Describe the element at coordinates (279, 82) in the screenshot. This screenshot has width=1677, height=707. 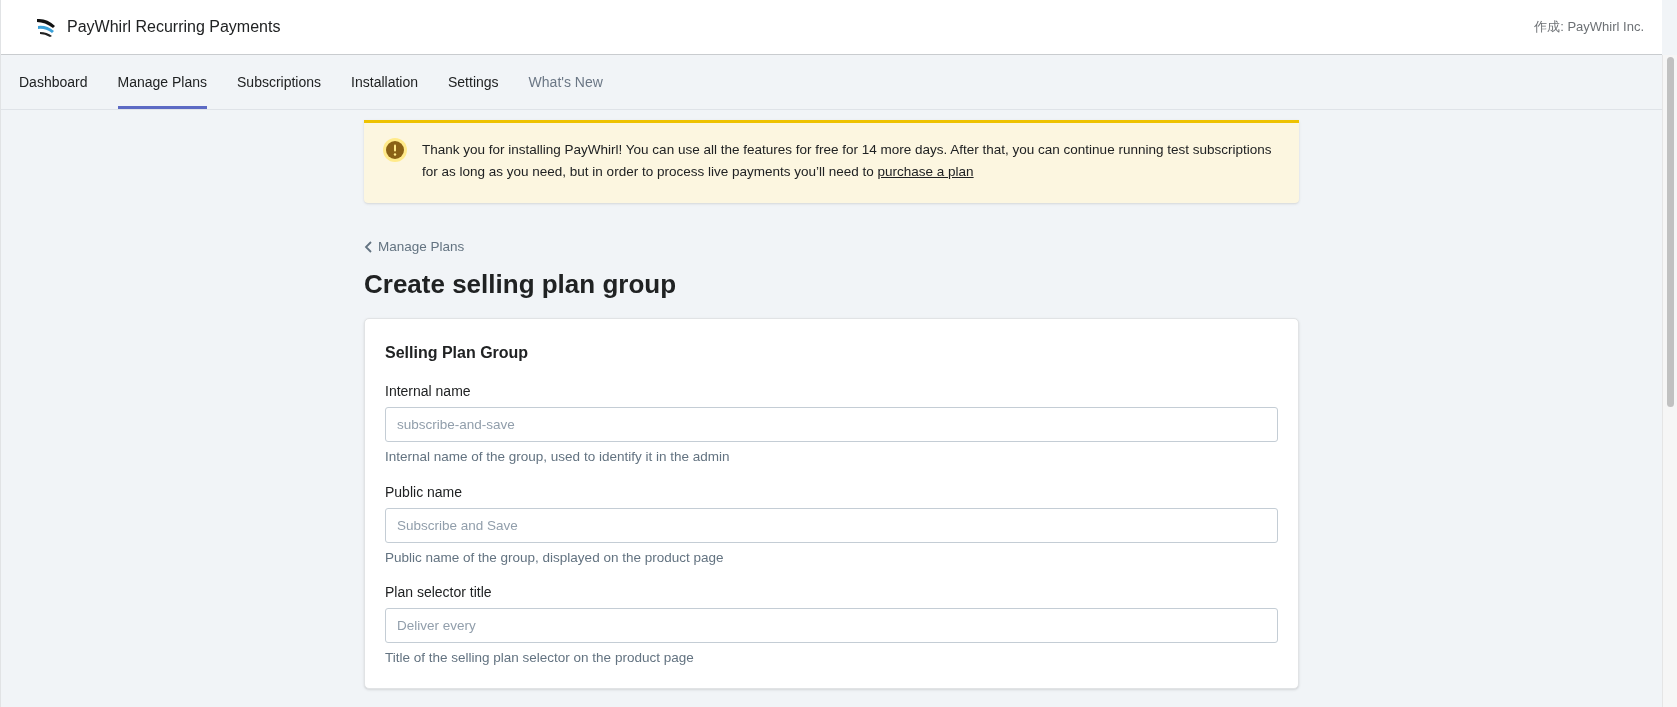
I see `nav-tab: Subscriptions` at that location.